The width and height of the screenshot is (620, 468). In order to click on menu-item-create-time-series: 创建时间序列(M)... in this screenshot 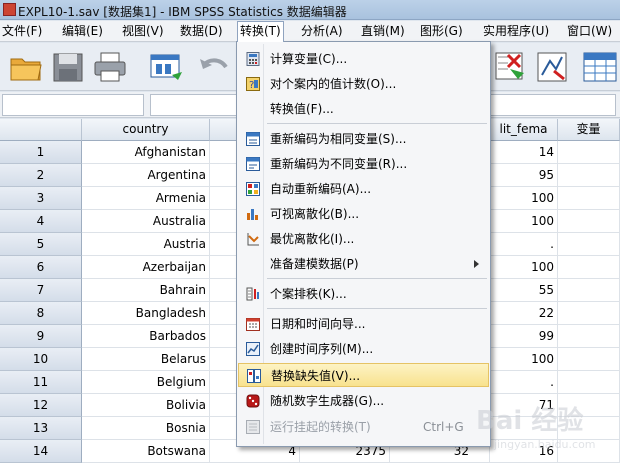, I will do `click(363, 349)`.